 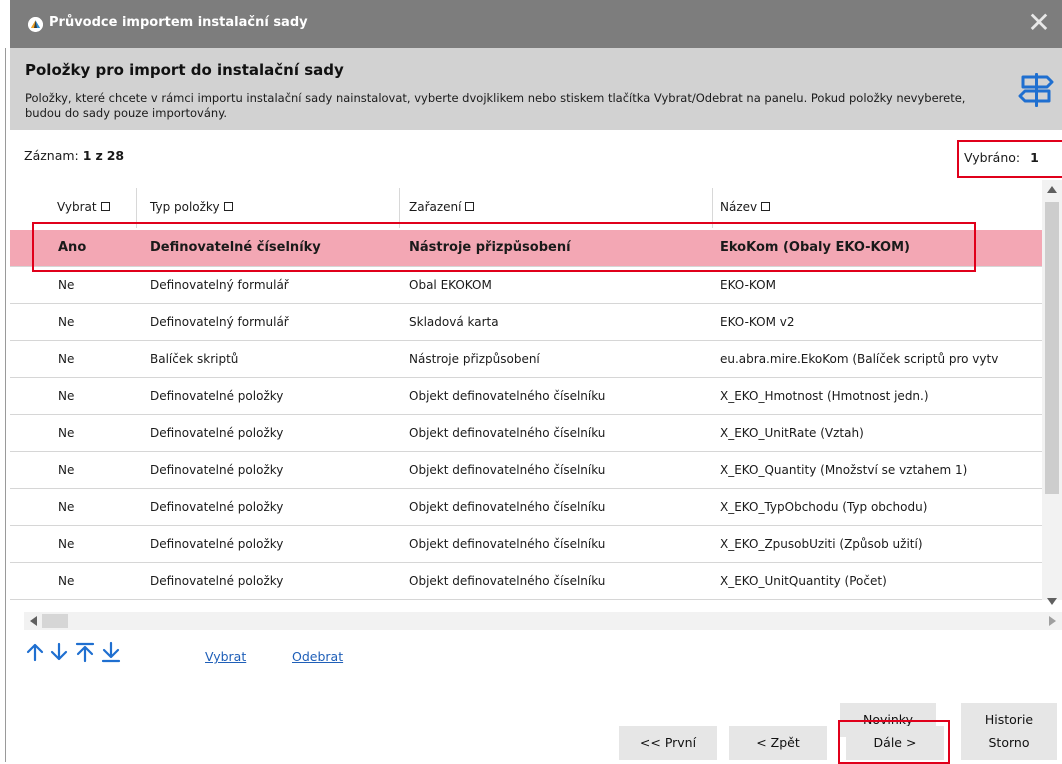 I want to click on vertical-scrollbar, so click(x=1052, y=392).